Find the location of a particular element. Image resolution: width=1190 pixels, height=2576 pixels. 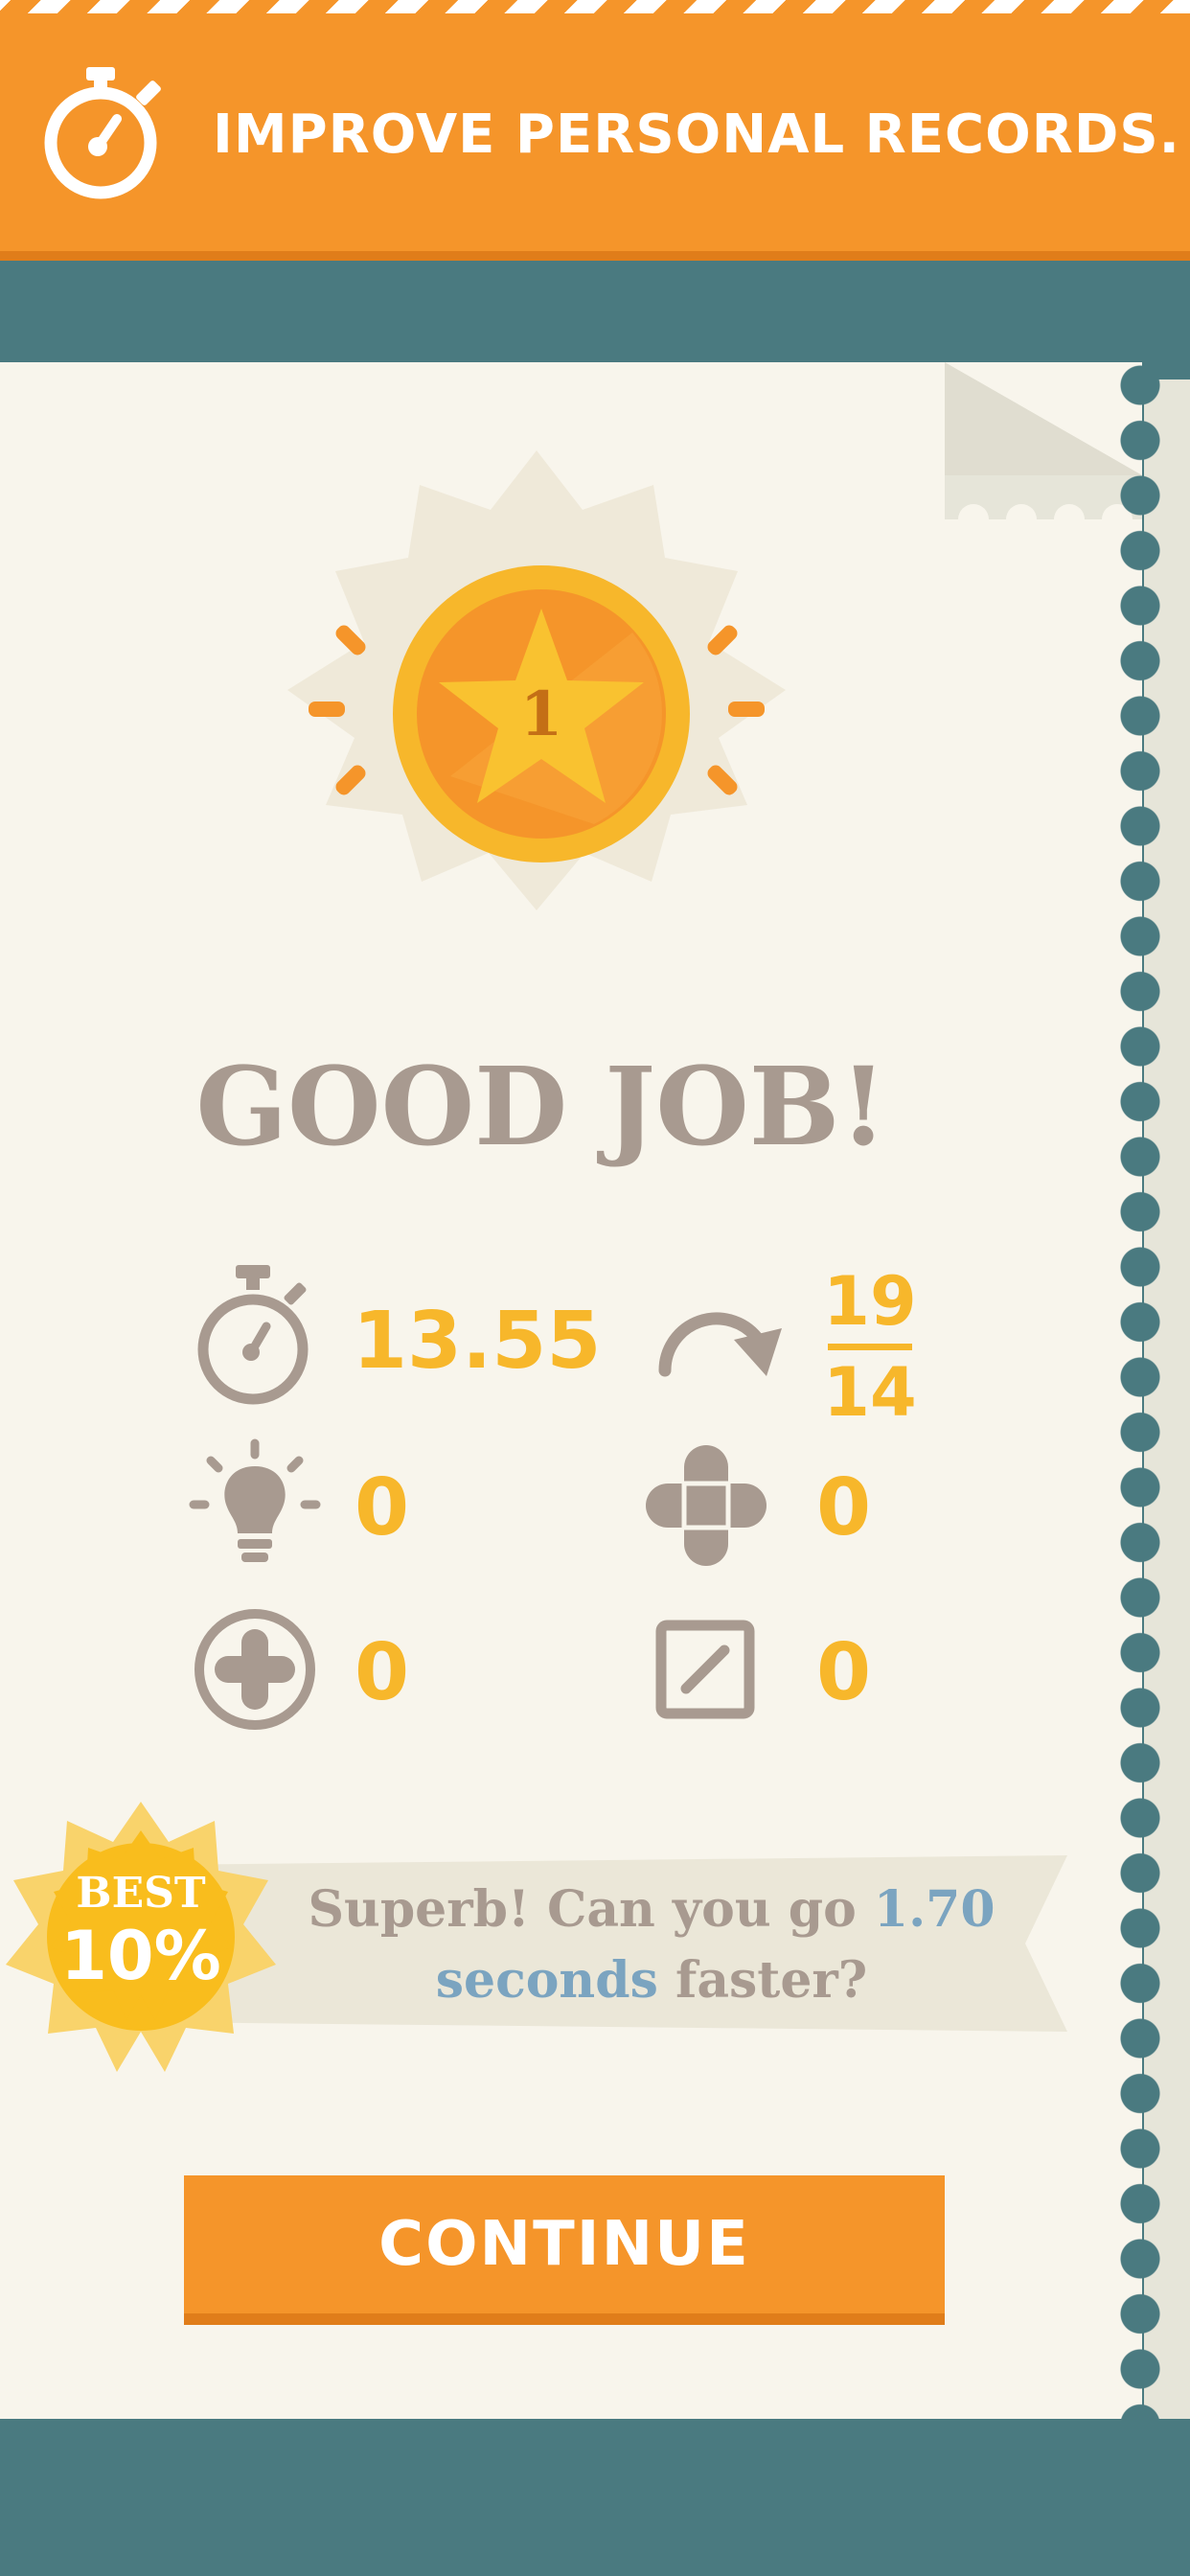

best-message: Superb! Can you go 1.70 seconds faster? is located at coordinates (652, 1945).